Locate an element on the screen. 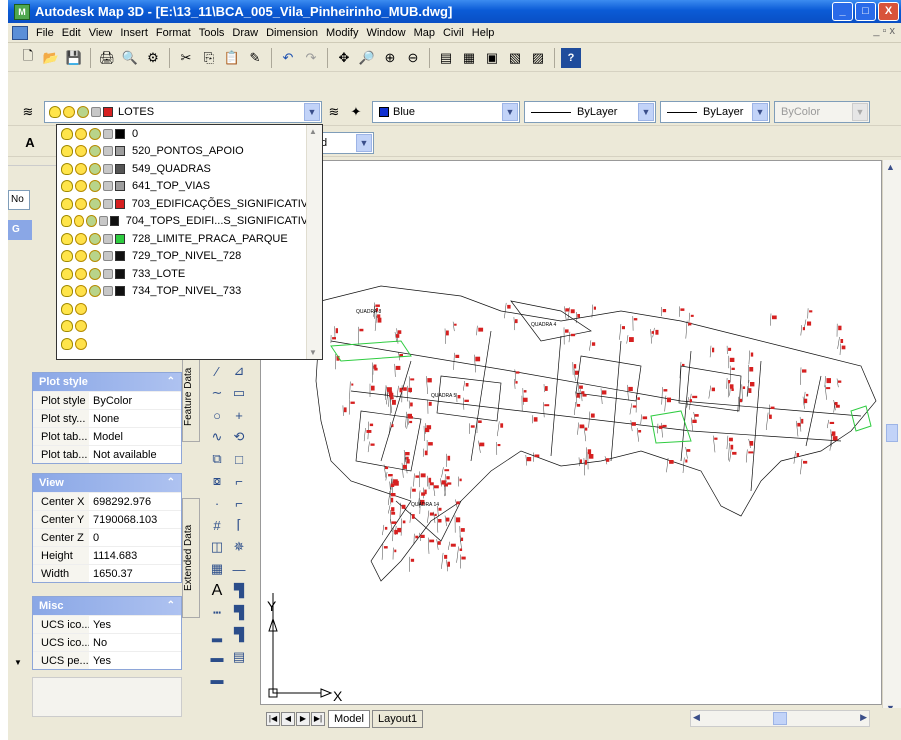  redo-icon: ↷ is located at coordinates (311, 58).